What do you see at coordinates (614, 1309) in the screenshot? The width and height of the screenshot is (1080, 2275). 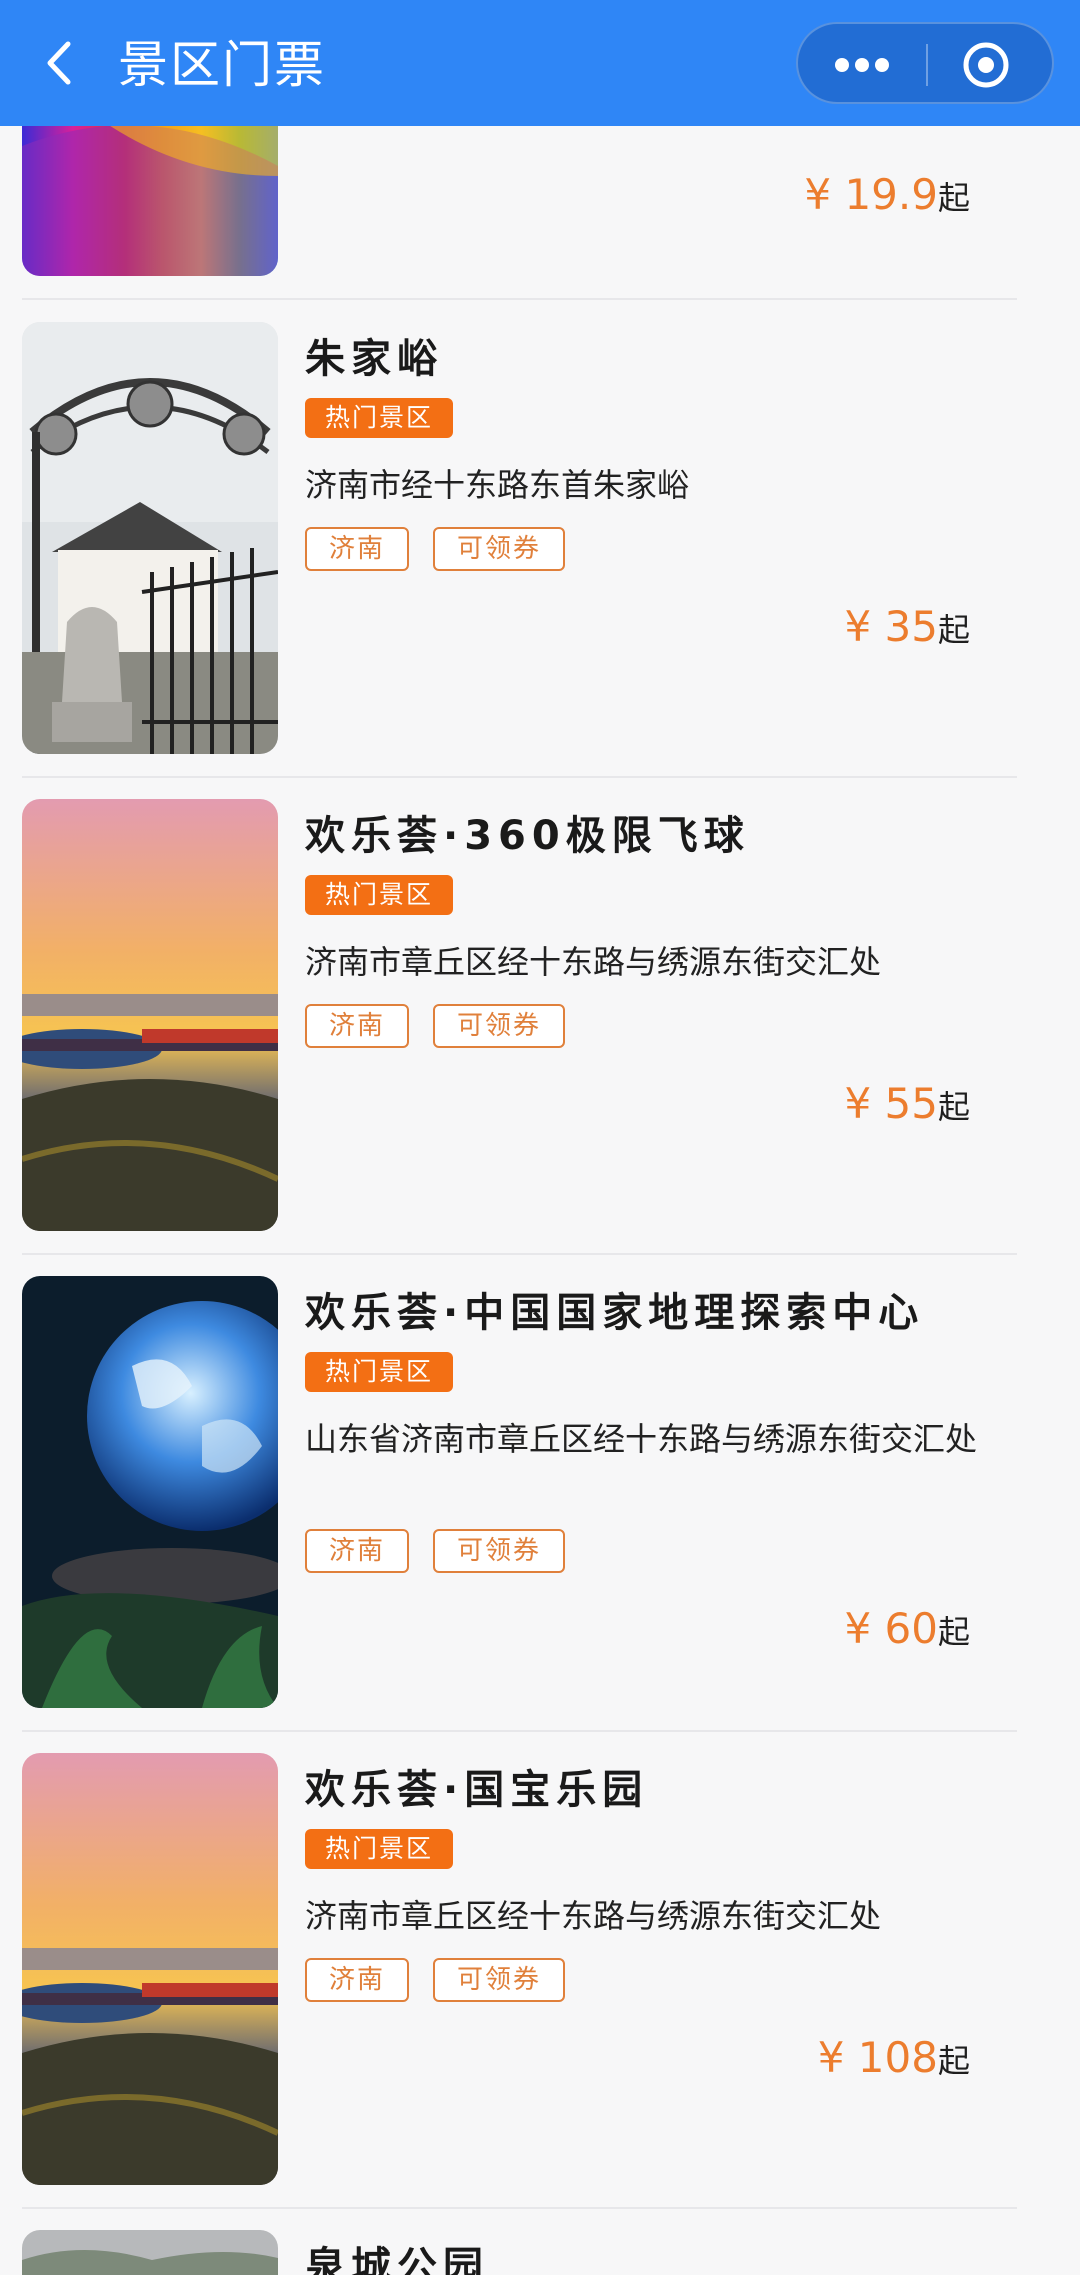 I see `scenic-name: 欢乐荟·中国国家地理探索中心` at bounding box center [614, 1309].